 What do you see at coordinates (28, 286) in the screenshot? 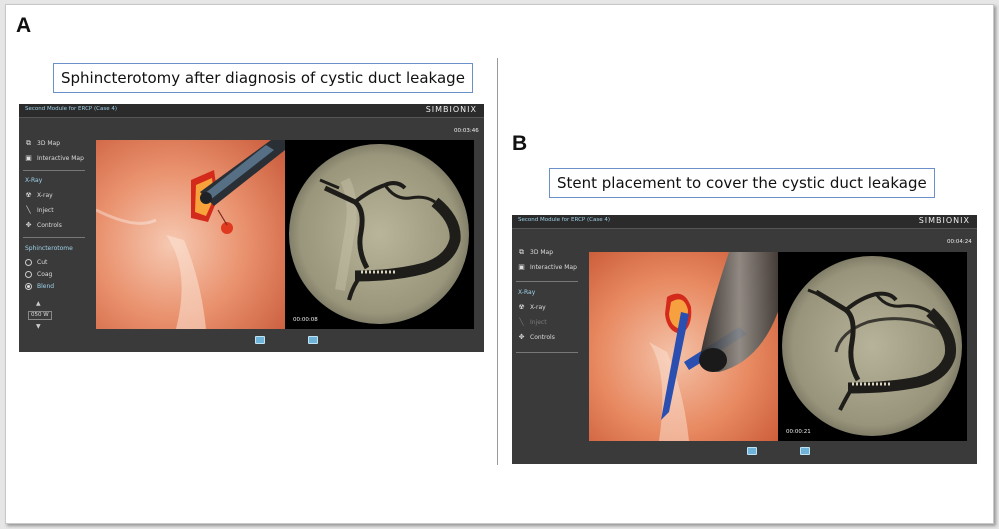
I see `radio-selected-icon` at bounding box center [28, 286].